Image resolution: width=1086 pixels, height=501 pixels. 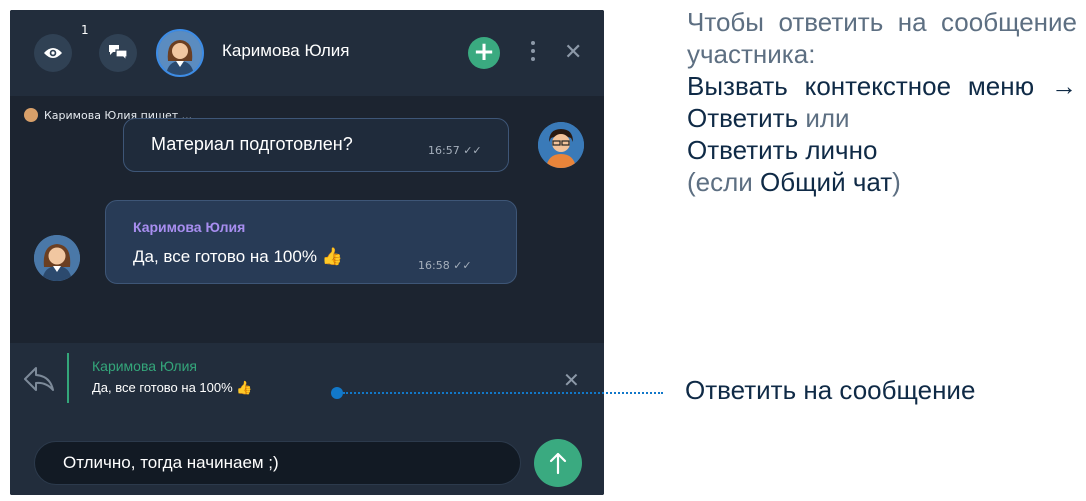 I want to click on eye-icon, so click(x=53, y=53).